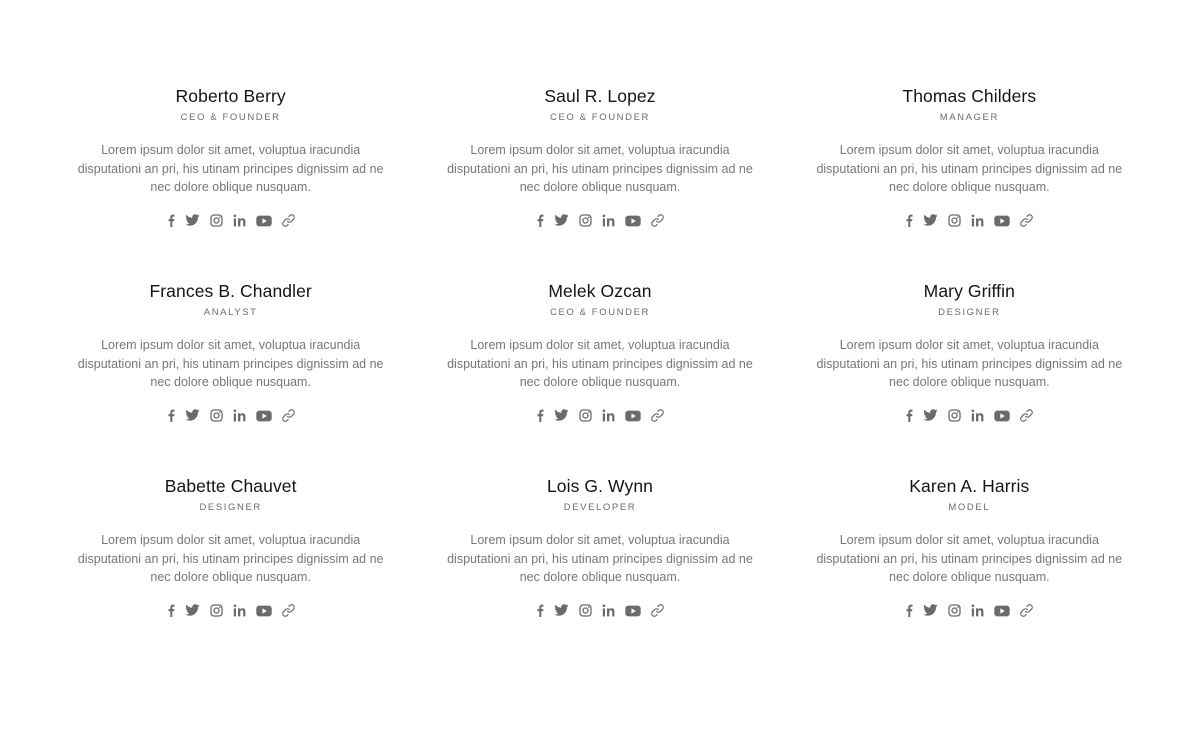 This screenshot has width=1200, height=752. I want to click on member-role: DESIGNER, so click(969, 312).